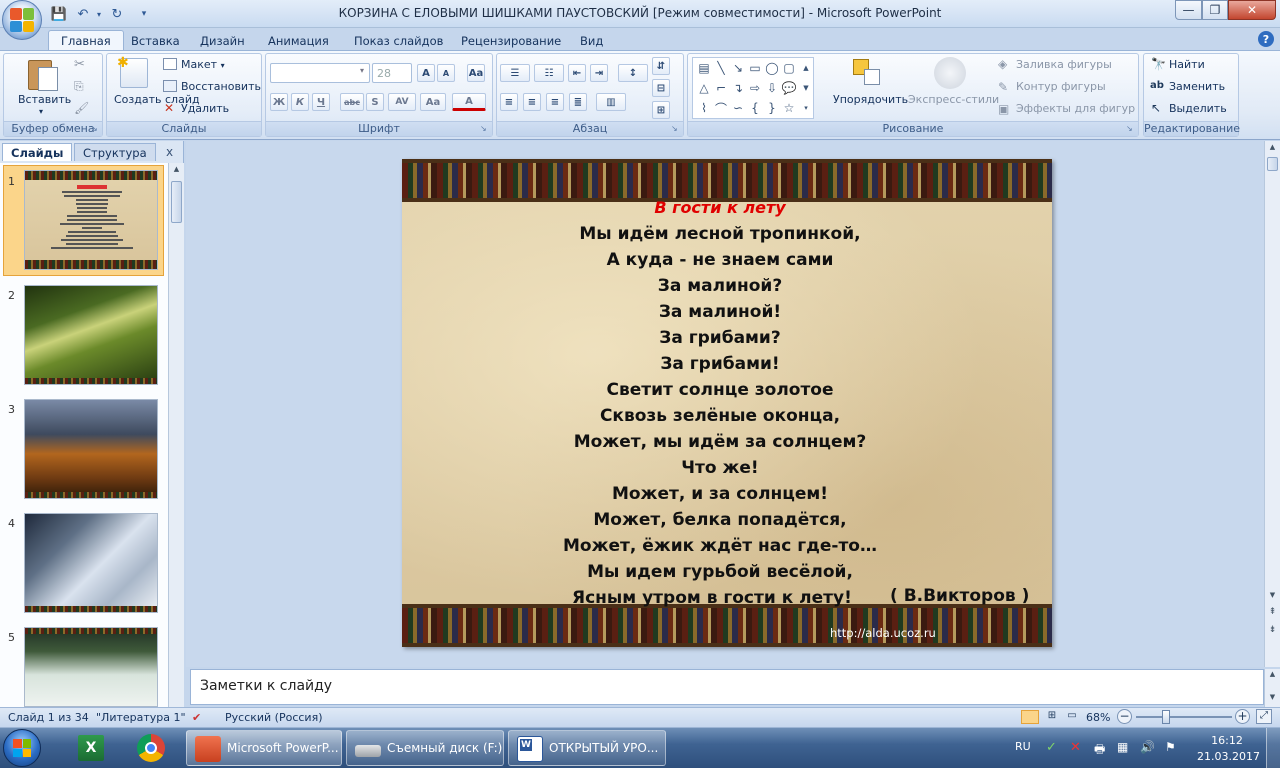  What do you see at coordinates (446, 73) in the screenshot?
I see `shrink-font-icon: A` at bounding box center [446, 73].